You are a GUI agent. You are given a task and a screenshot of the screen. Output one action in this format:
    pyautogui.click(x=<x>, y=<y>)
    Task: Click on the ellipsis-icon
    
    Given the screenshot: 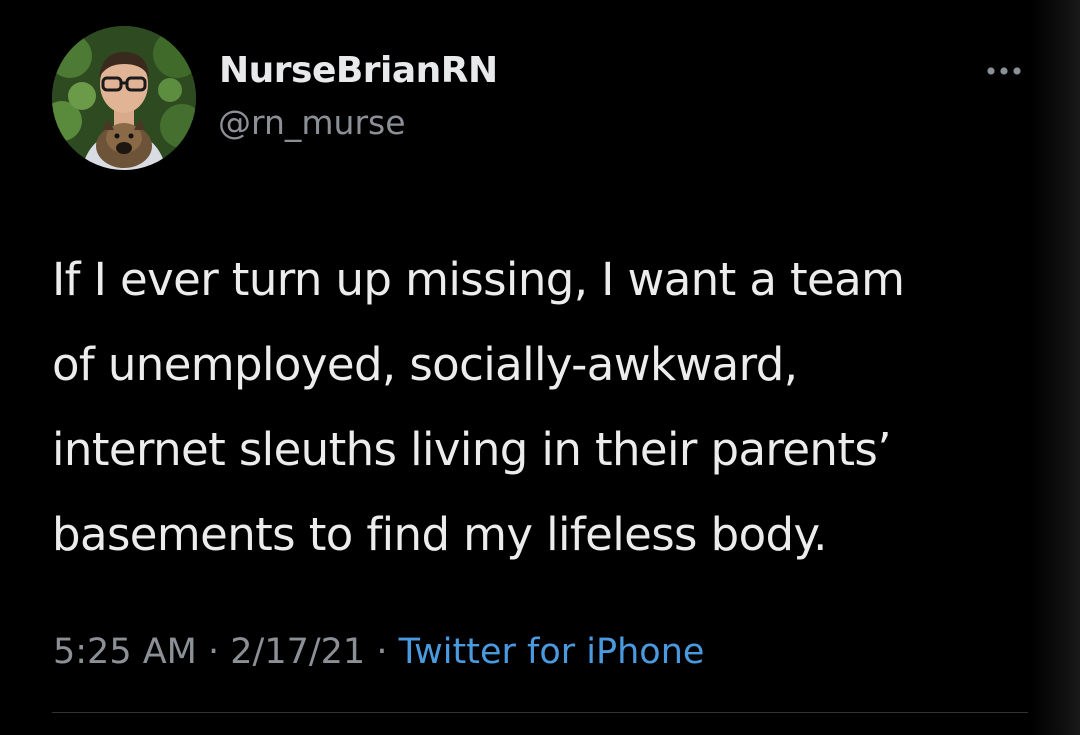 What is the action you would take?
    pyautogui.click(x=1004, y=71)
    